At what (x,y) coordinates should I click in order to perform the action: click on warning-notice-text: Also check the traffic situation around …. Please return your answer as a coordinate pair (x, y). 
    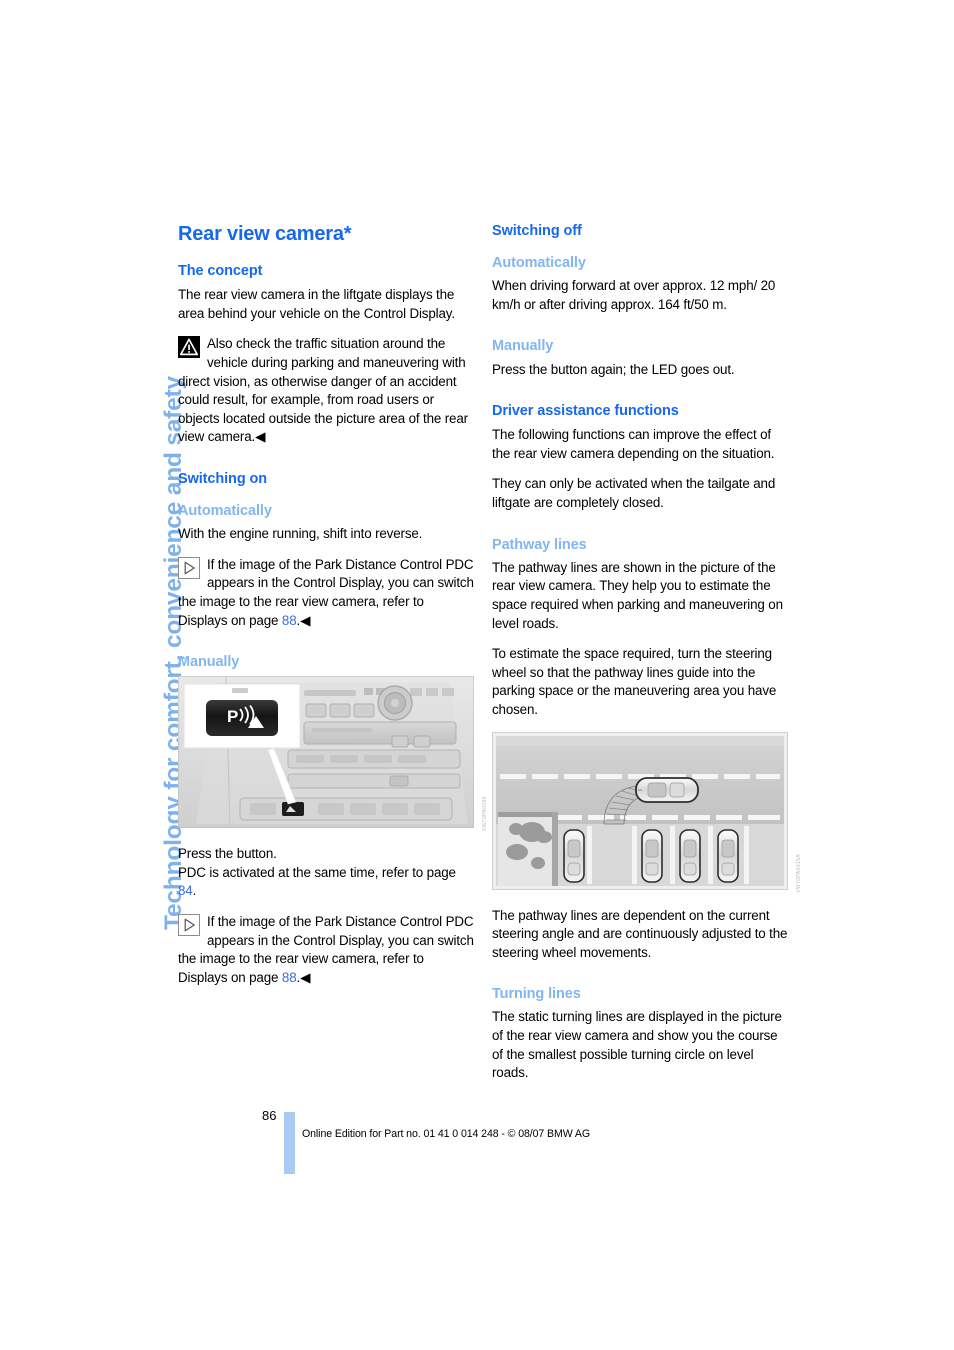
    Looking at the image, I should click on (323, 390).